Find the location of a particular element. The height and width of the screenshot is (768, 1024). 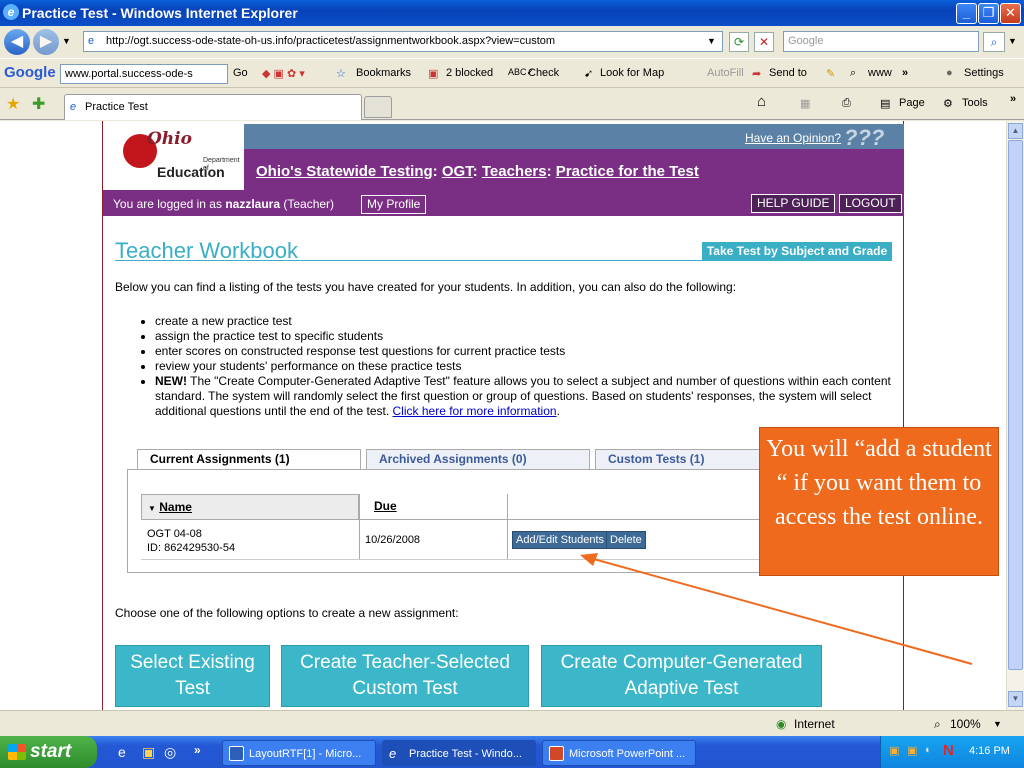

system-tray: ▣ ▣ ◐ N 4:16 PM is located at coordinates (952, 752).